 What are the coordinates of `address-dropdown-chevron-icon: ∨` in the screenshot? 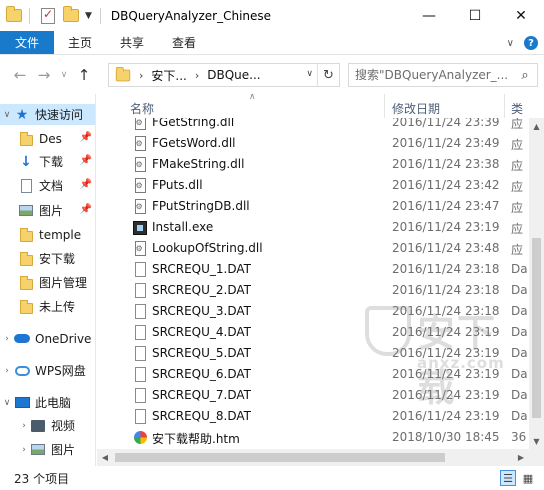 It's located at (309, 74).